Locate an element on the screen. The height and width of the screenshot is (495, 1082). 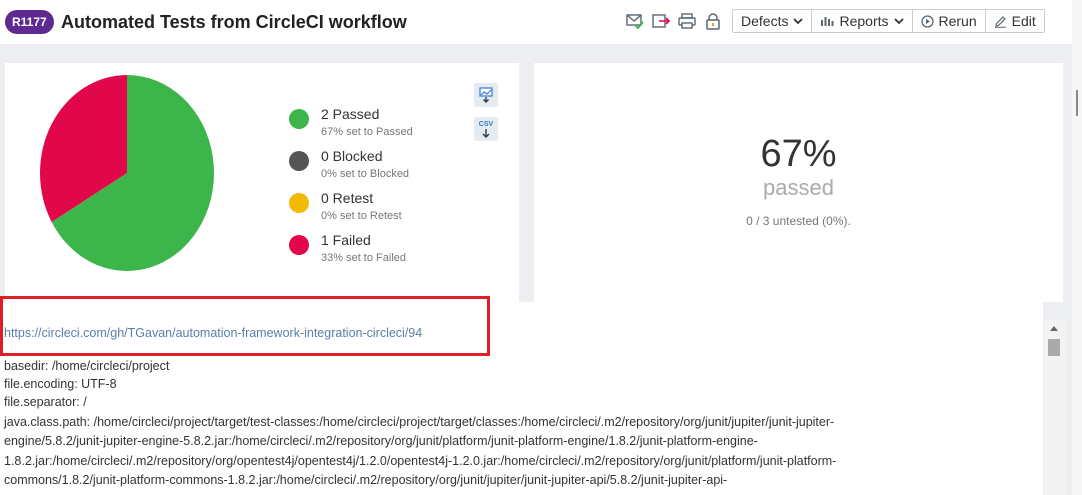
play-circle-icon is located at coordinates (927, 21).